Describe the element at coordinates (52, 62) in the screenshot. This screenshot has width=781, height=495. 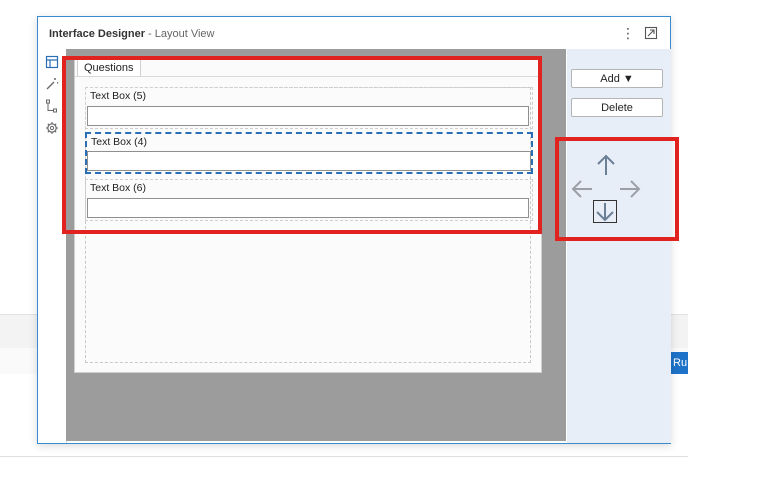
I see `layout-icon` at that location.